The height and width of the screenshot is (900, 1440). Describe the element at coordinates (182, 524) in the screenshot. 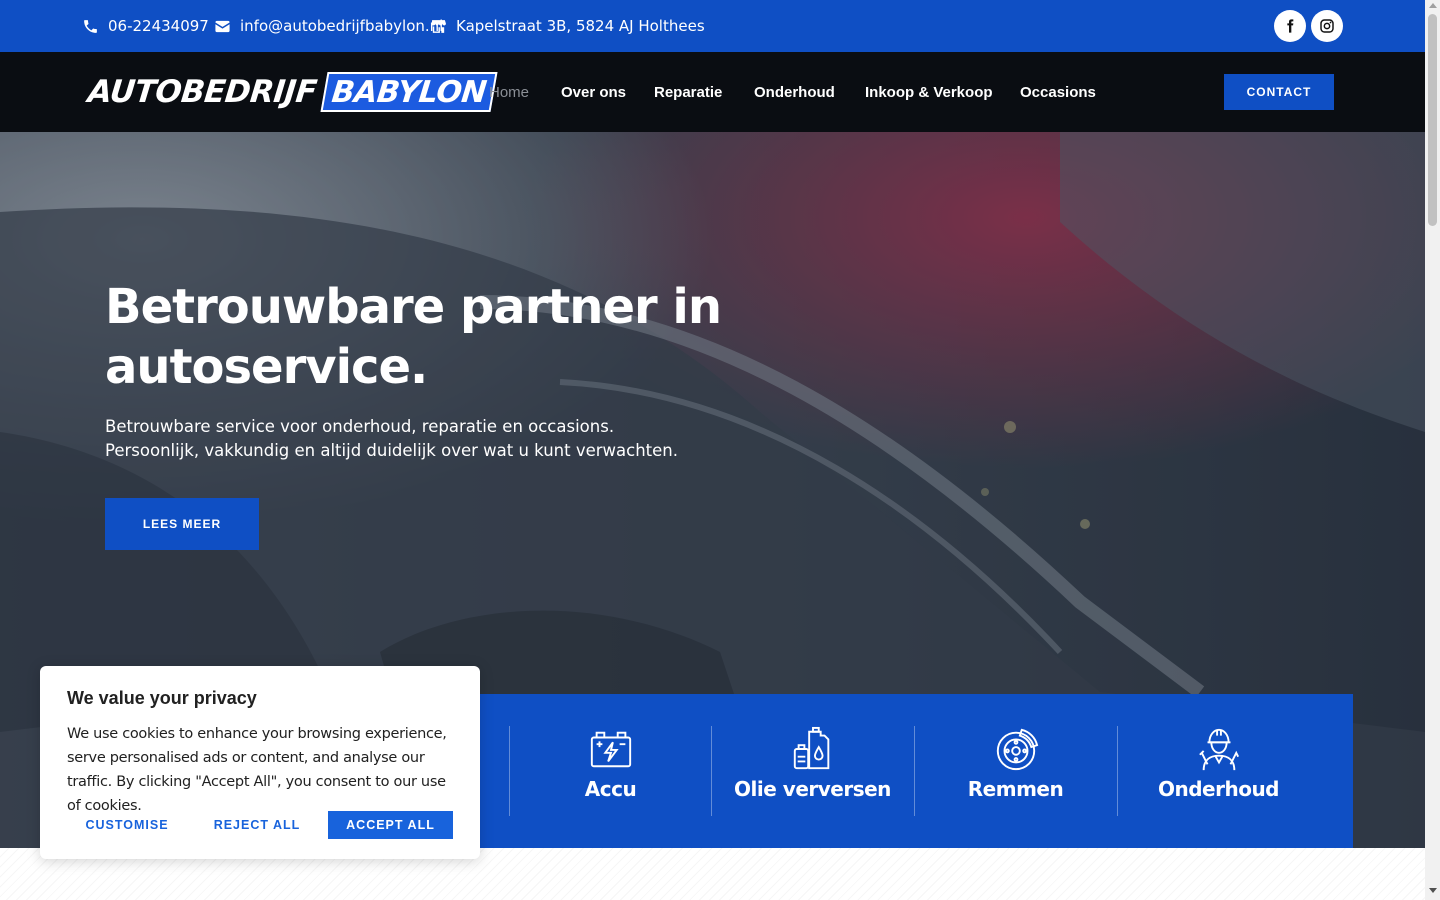

I see `lees-meer-button: LEES MEER` at that location.